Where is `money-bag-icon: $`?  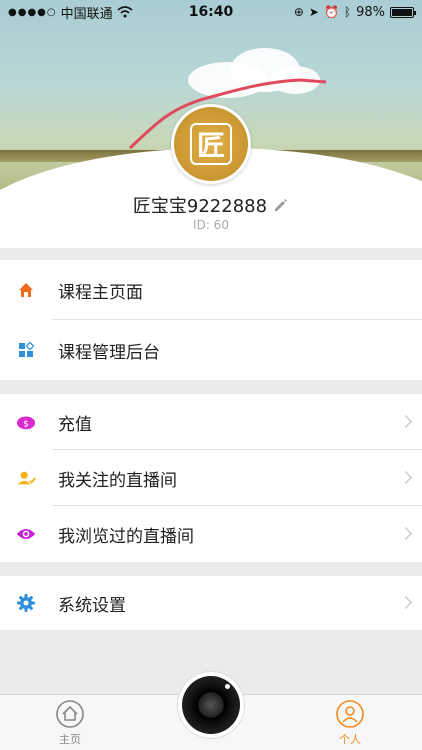 money-bag-icon: $ is located at coordinates (26, 422).